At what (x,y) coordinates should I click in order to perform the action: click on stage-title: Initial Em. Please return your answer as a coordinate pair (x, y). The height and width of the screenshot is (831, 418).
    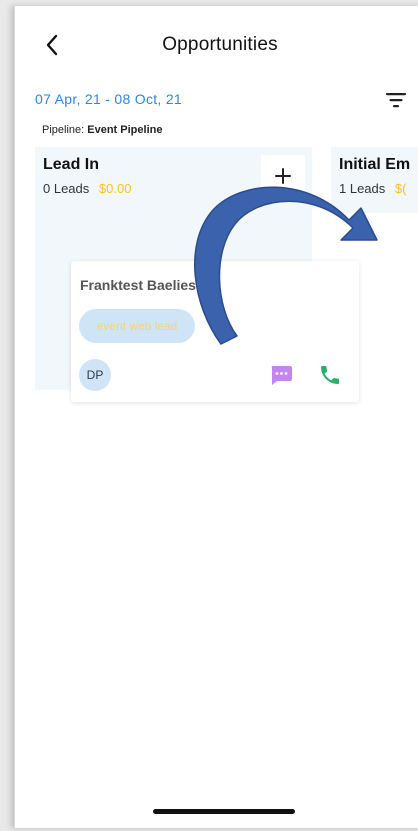
    Looking at the image, I should click on (375, 164).